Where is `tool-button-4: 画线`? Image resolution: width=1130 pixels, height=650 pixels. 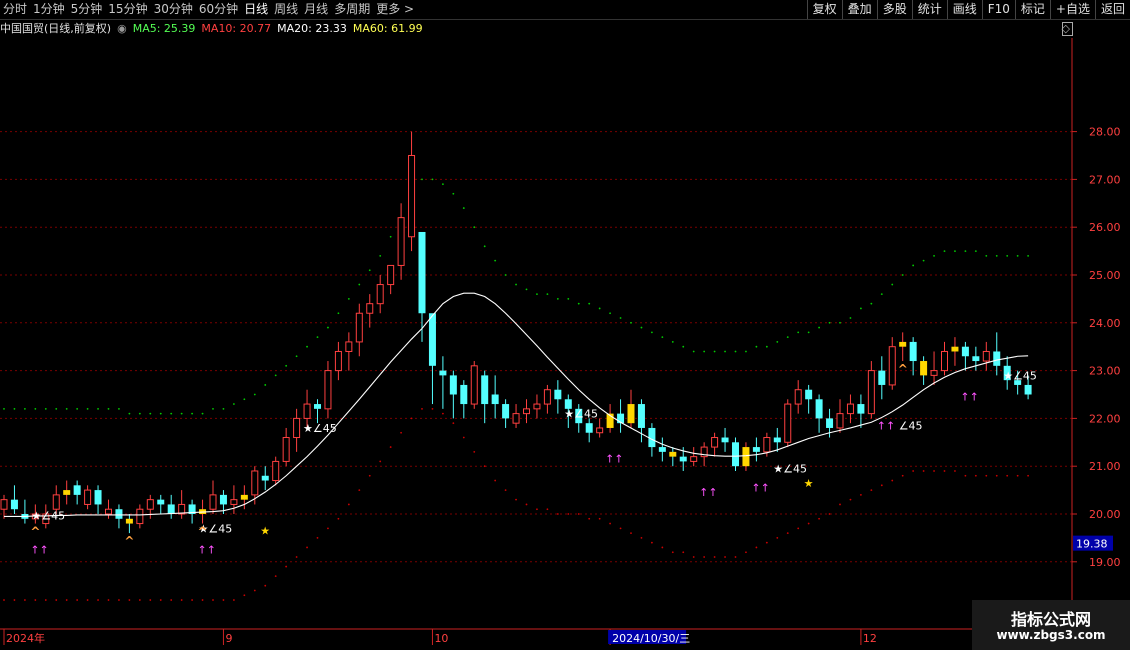
tool-button-4: 画线 is located at coordinates (964, 9).